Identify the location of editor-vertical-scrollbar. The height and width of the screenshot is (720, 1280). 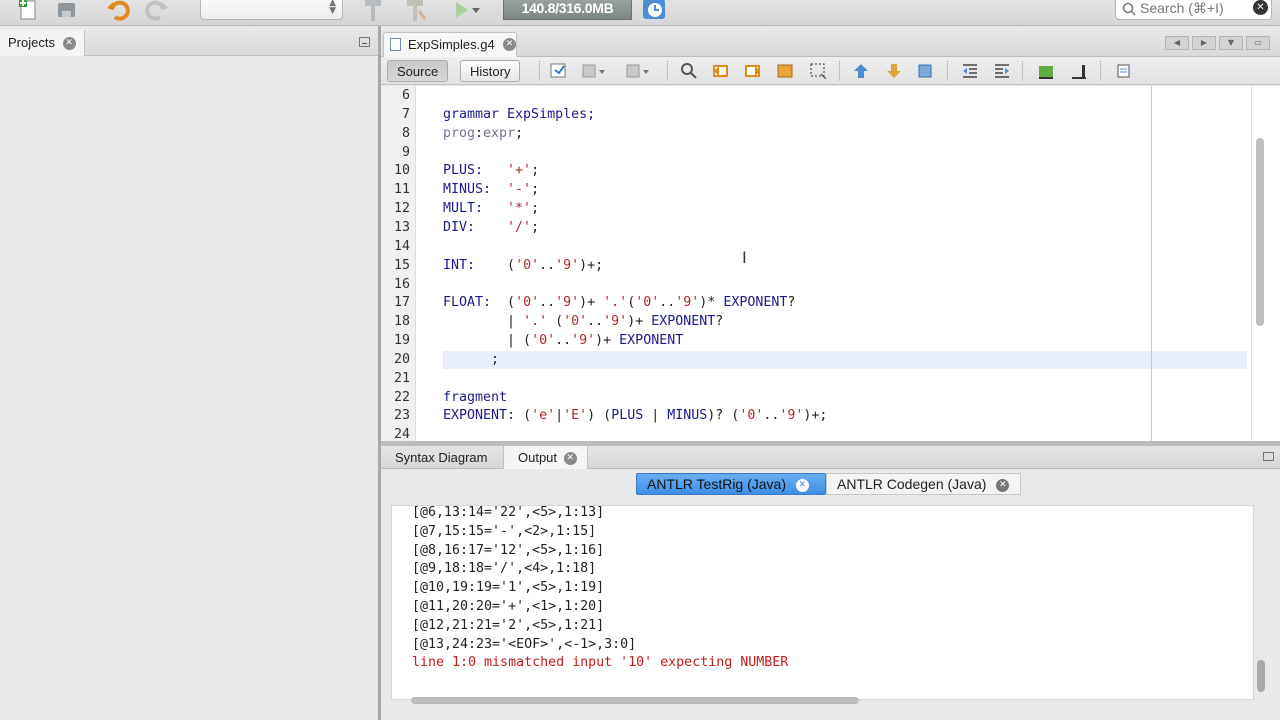
(1259, 263).